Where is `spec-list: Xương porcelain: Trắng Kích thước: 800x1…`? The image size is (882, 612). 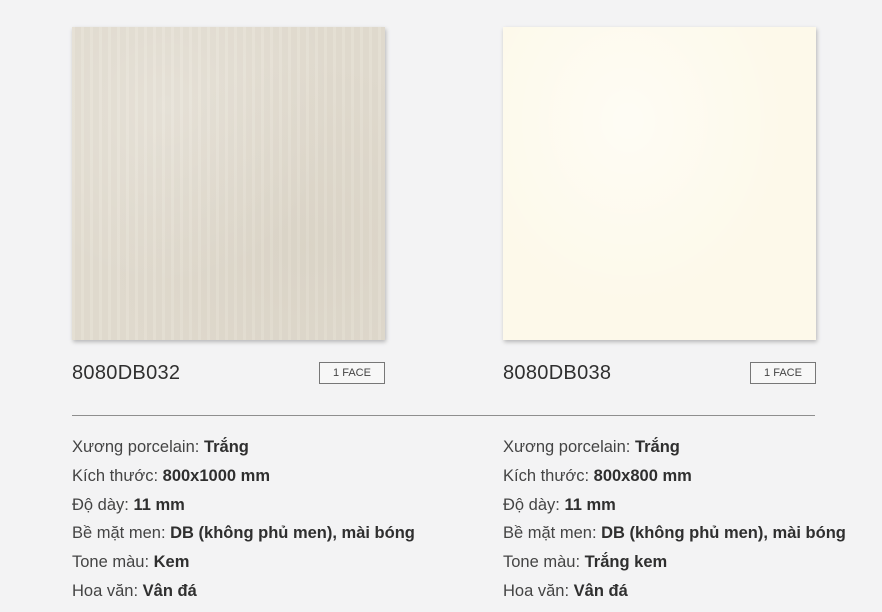 spec-list: Xương porcelain: Trắng Kích thước: 800x1… is located at coordinates (243, 522).